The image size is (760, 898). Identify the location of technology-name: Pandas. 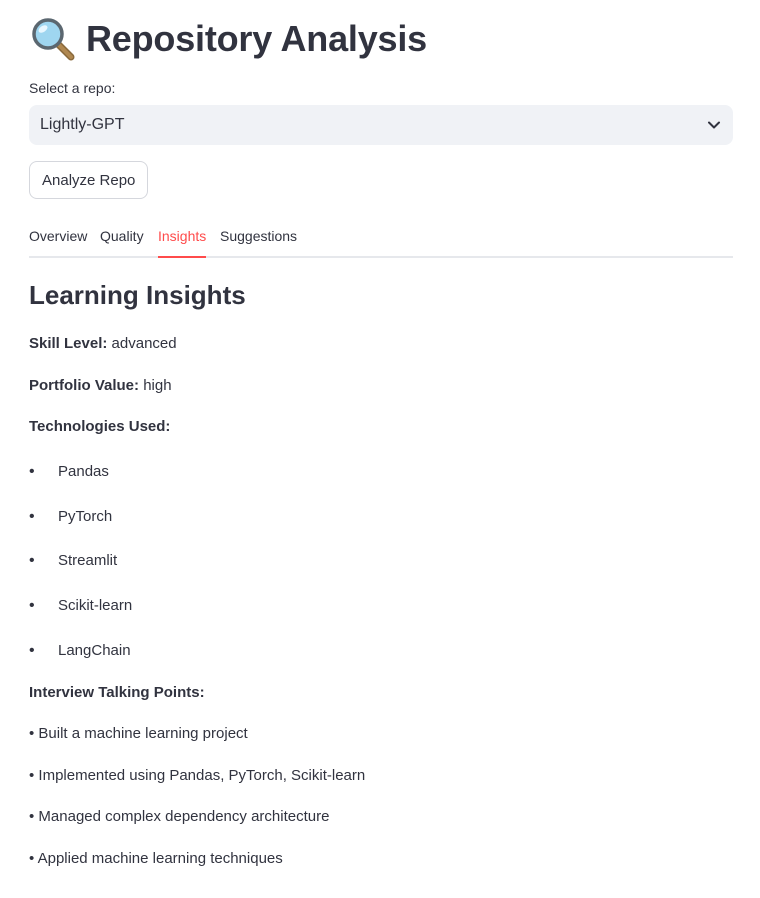
(83, 471).